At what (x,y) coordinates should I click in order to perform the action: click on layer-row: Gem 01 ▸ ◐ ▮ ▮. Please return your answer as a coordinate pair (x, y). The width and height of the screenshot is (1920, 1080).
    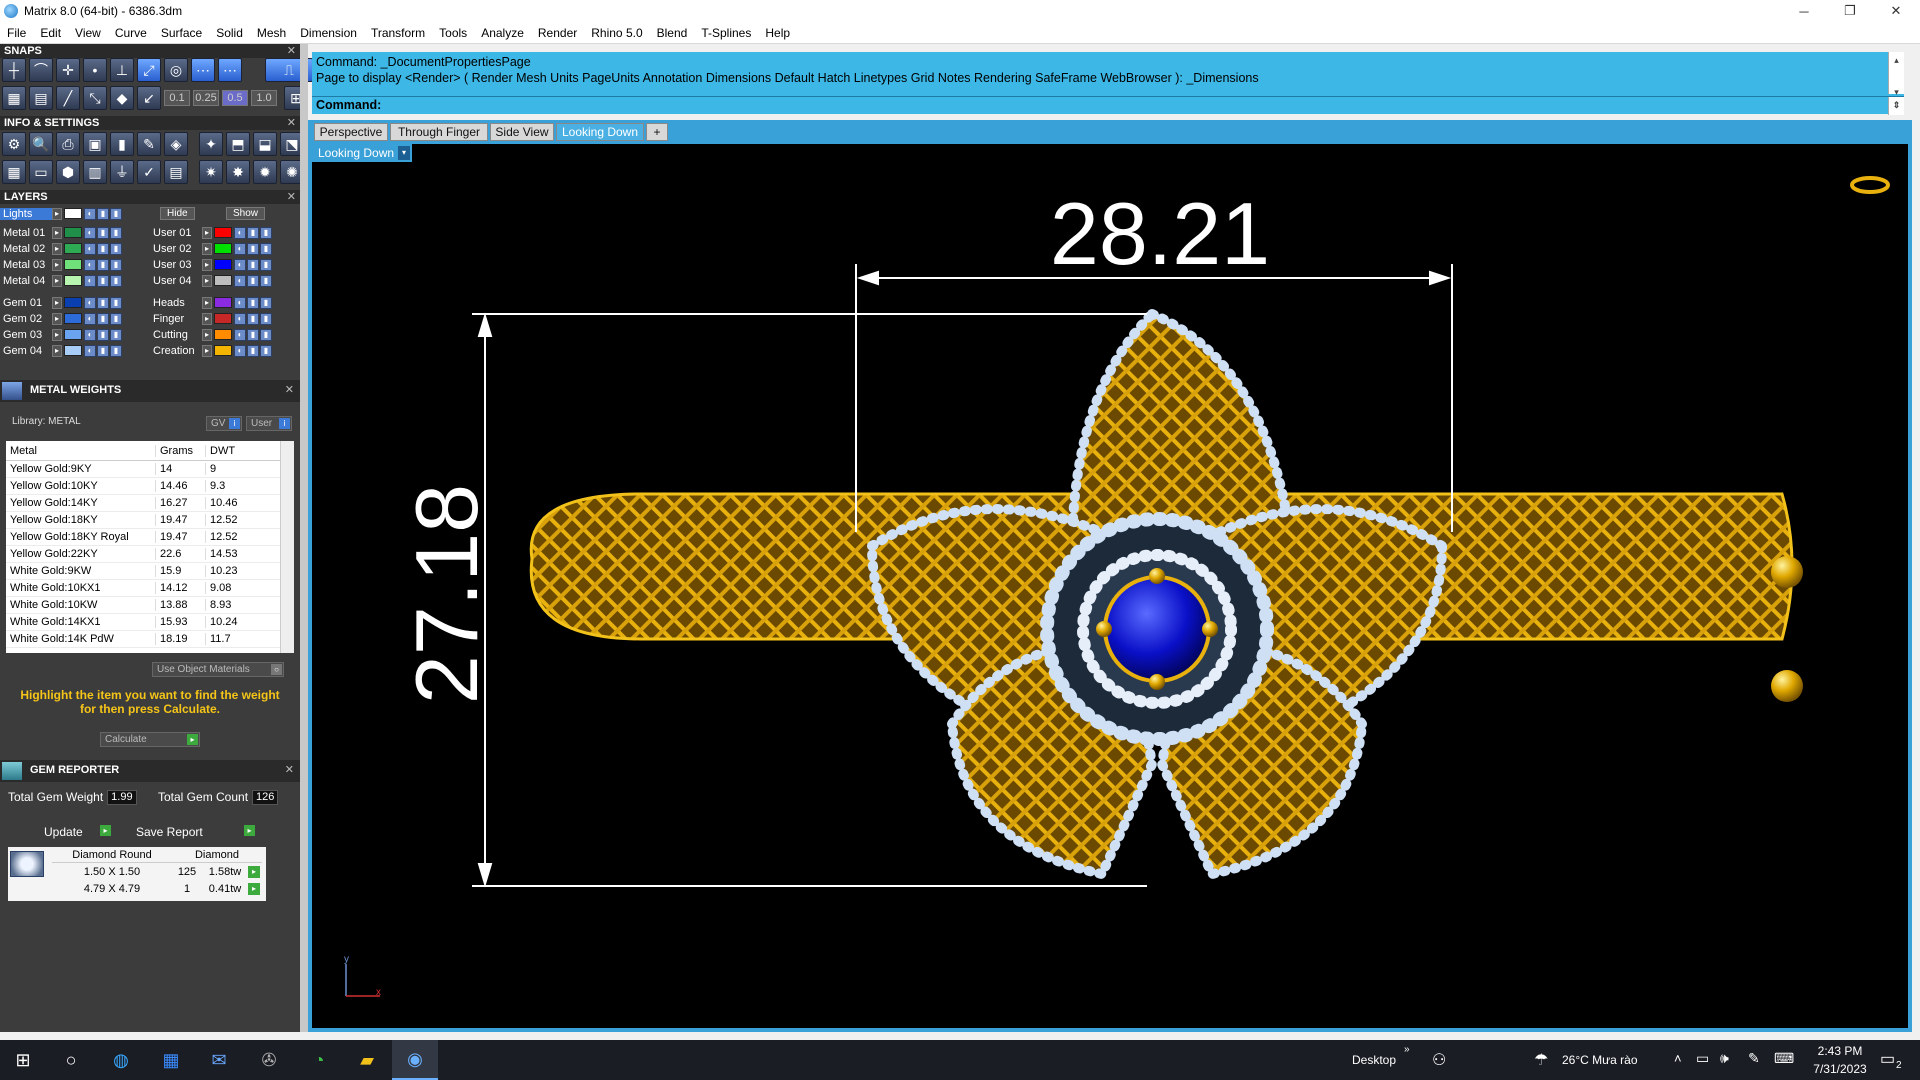
    Looking at the image, I should click on (61, 302).